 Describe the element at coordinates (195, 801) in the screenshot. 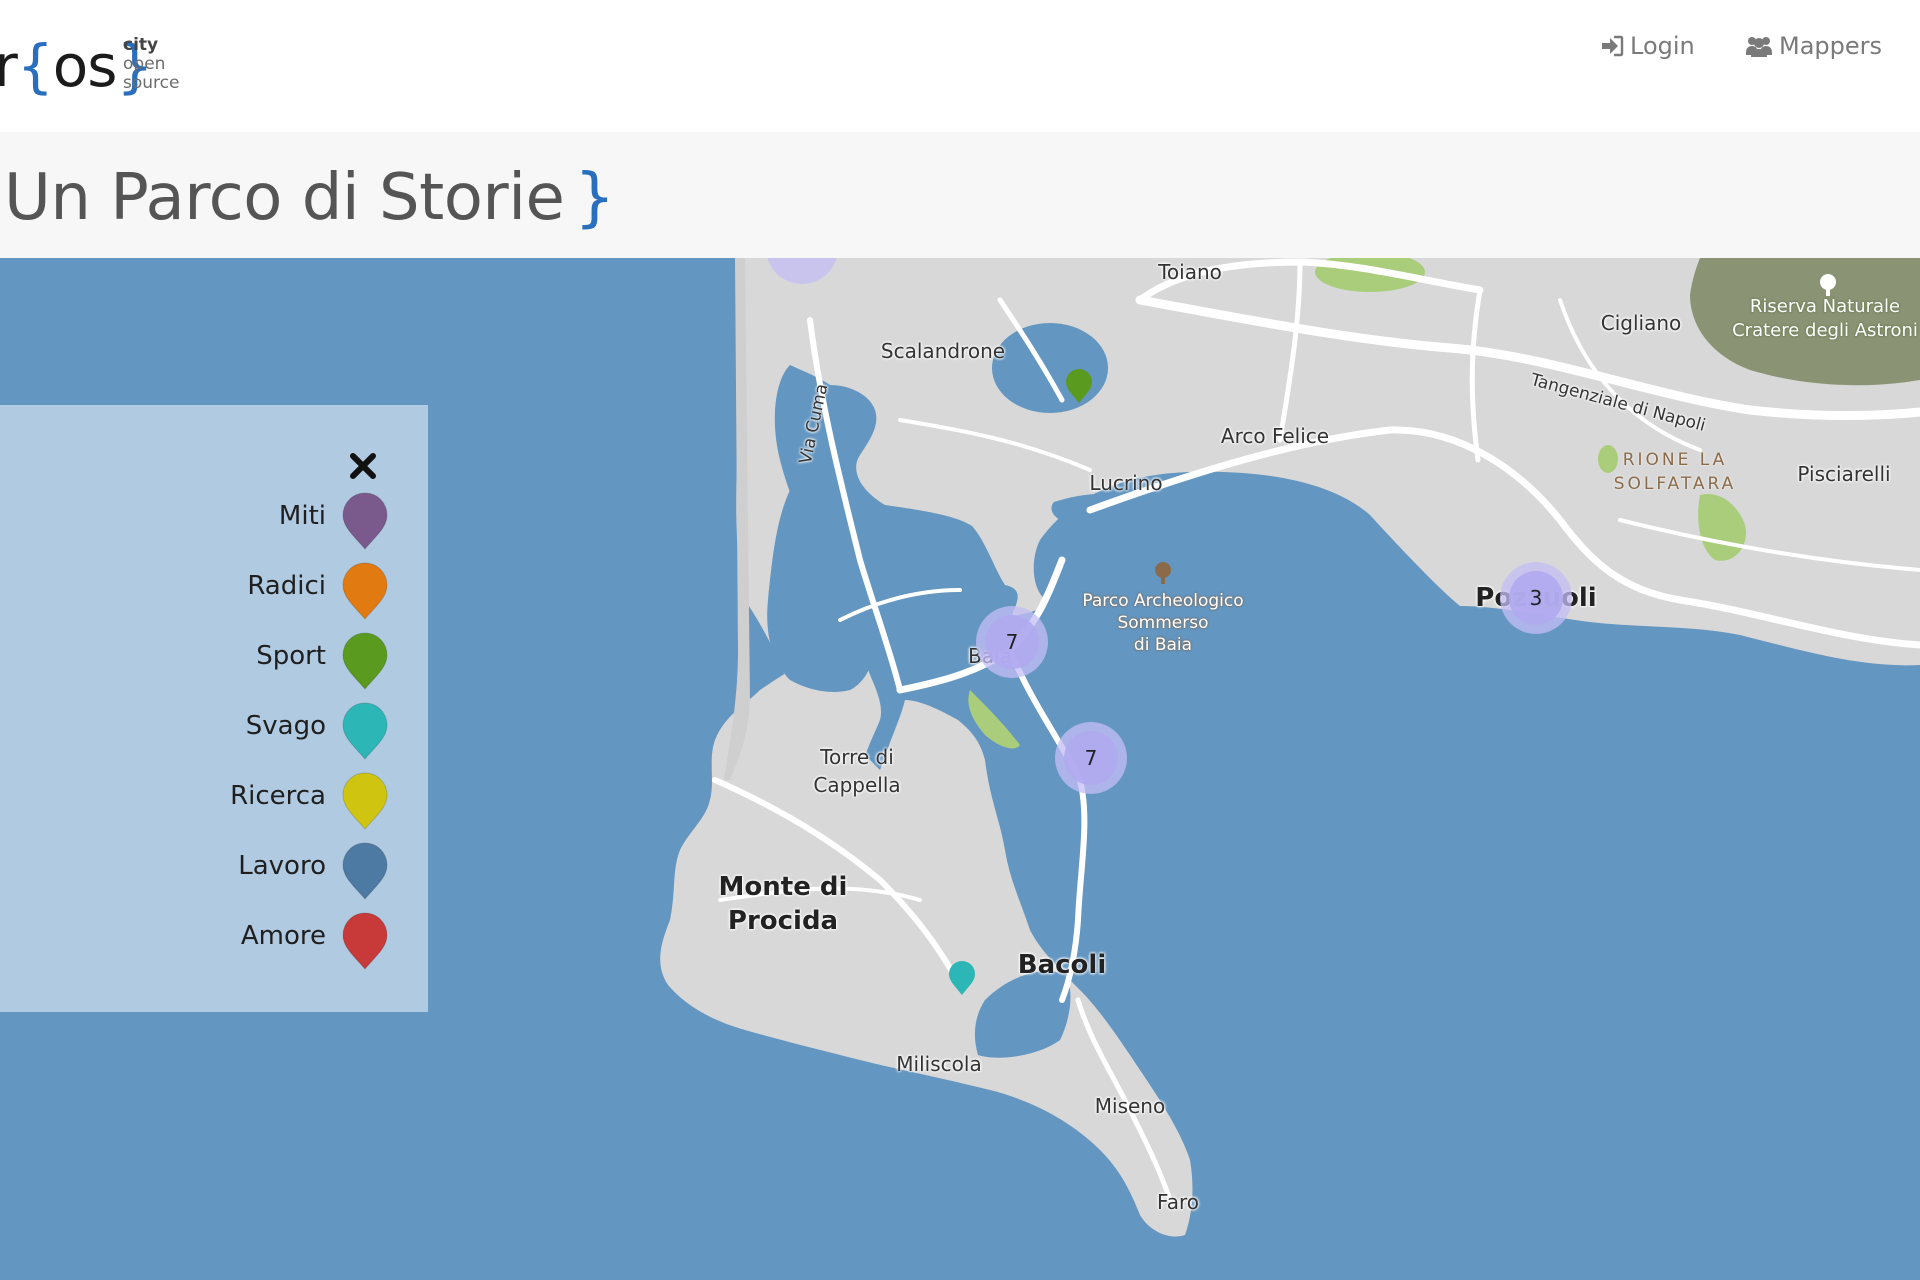

I see `legend-item-ricerca: Ricerca` at that location.